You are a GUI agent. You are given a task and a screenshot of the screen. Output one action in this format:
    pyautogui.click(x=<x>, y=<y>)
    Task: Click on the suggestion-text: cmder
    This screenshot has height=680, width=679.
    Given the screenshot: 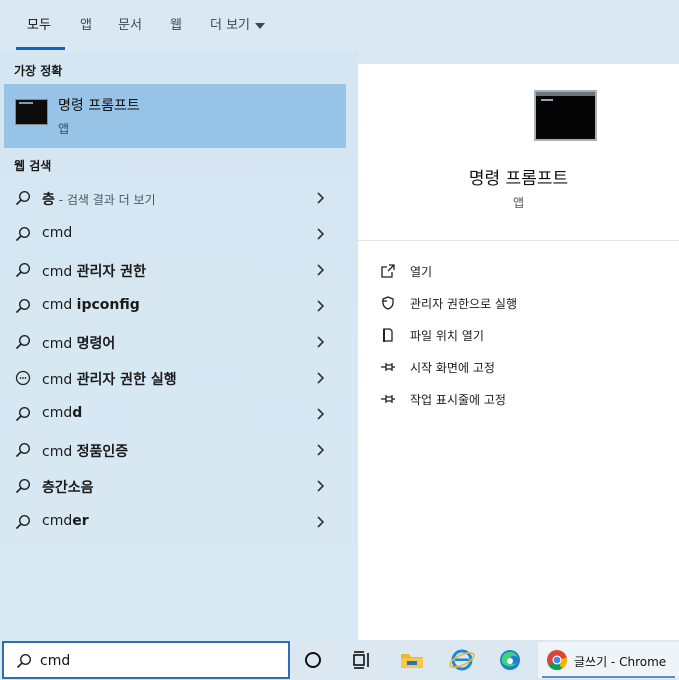 What is the action you would take?
    pyautogui.click(x=65, y=521)
    